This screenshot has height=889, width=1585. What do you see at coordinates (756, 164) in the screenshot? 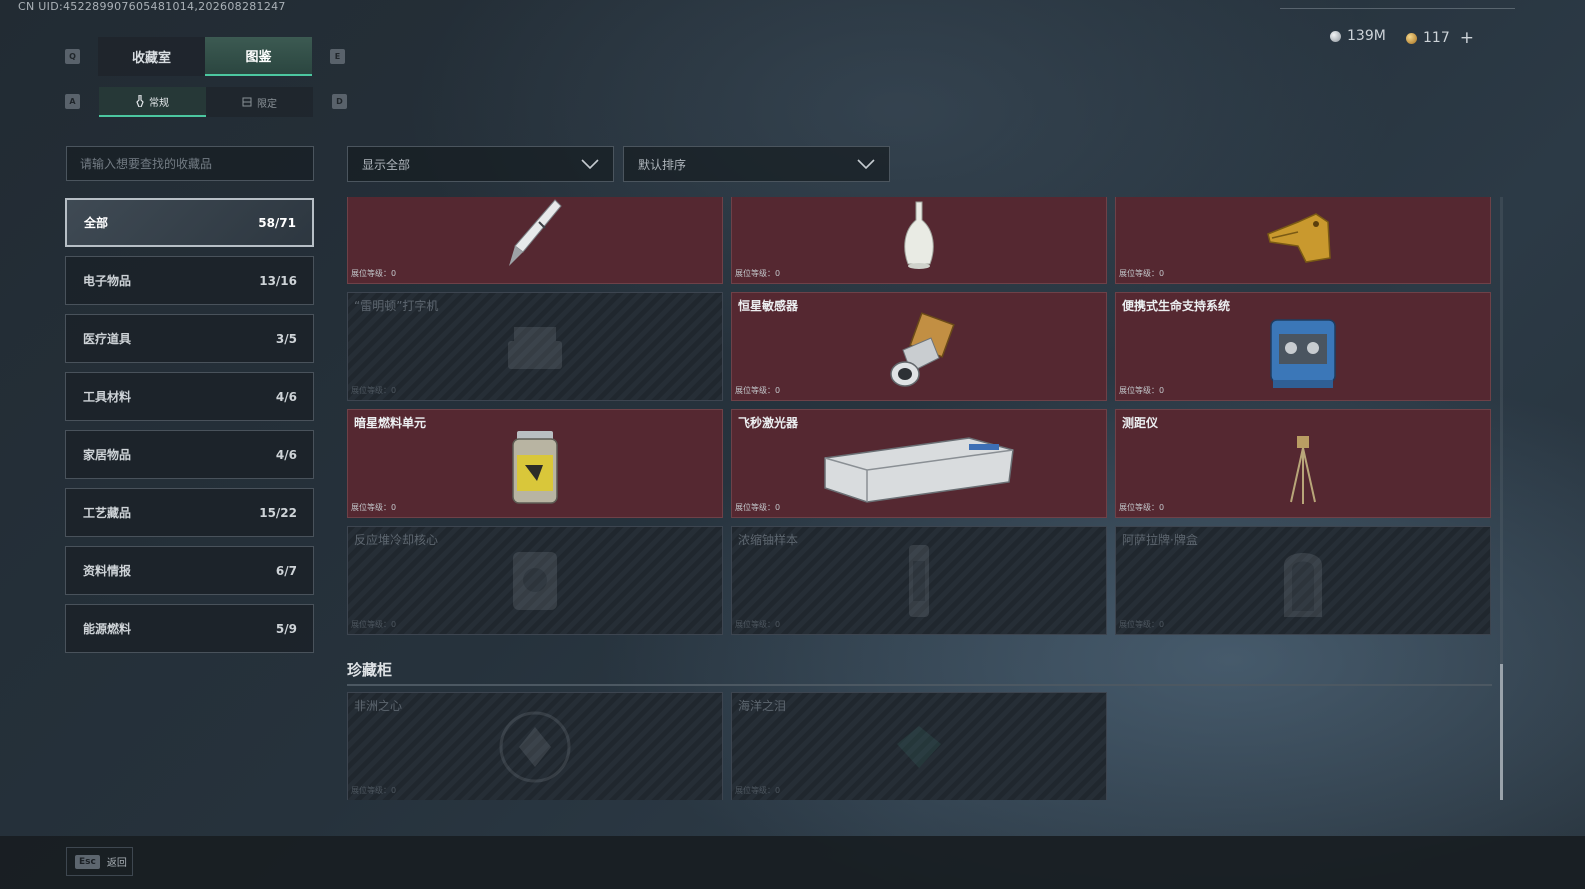
I see `sort-dropdown: 默认排序` at bounding box center [756, 164].